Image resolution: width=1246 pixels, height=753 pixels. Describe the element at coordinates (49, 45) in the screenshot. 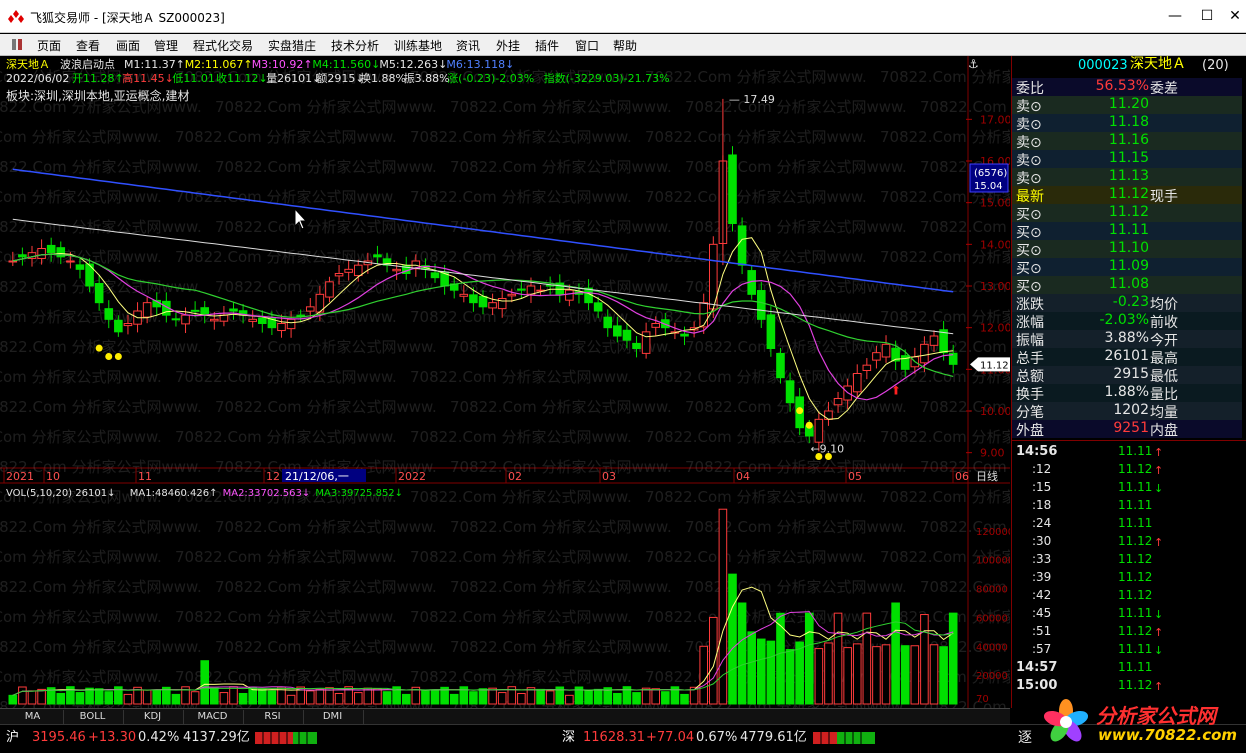

I see `menu-item-0: 页面` at that location.